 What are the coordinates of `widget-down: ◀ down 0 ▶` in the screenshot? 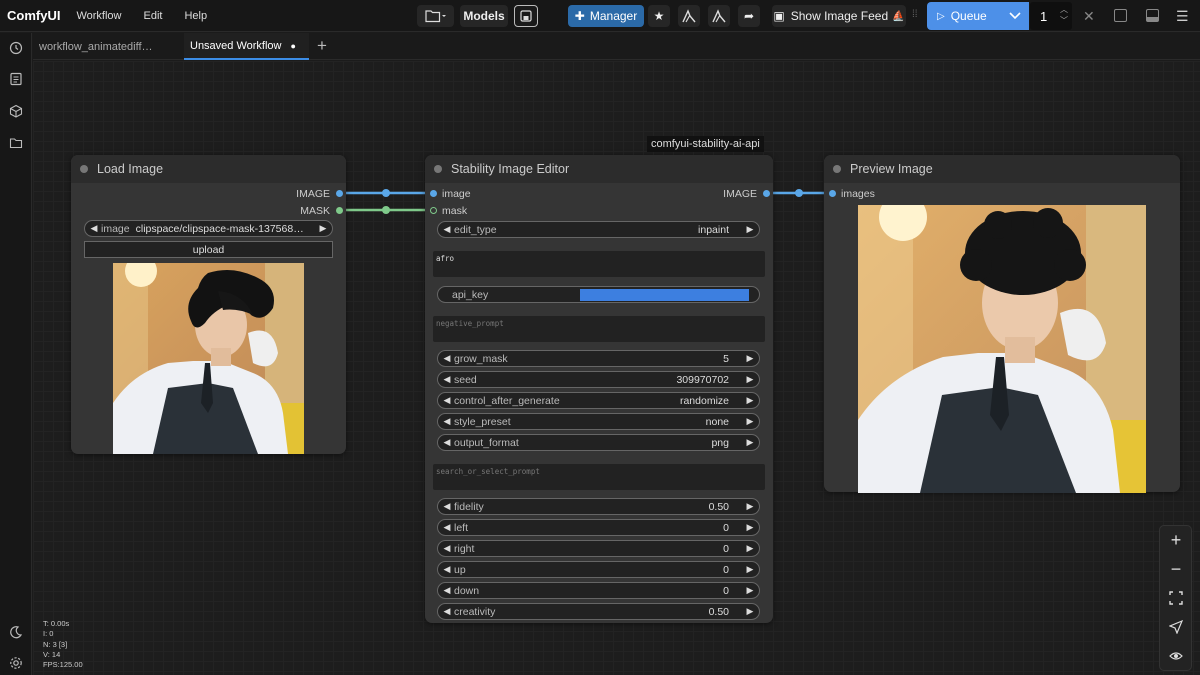 It's located at (598, 590).